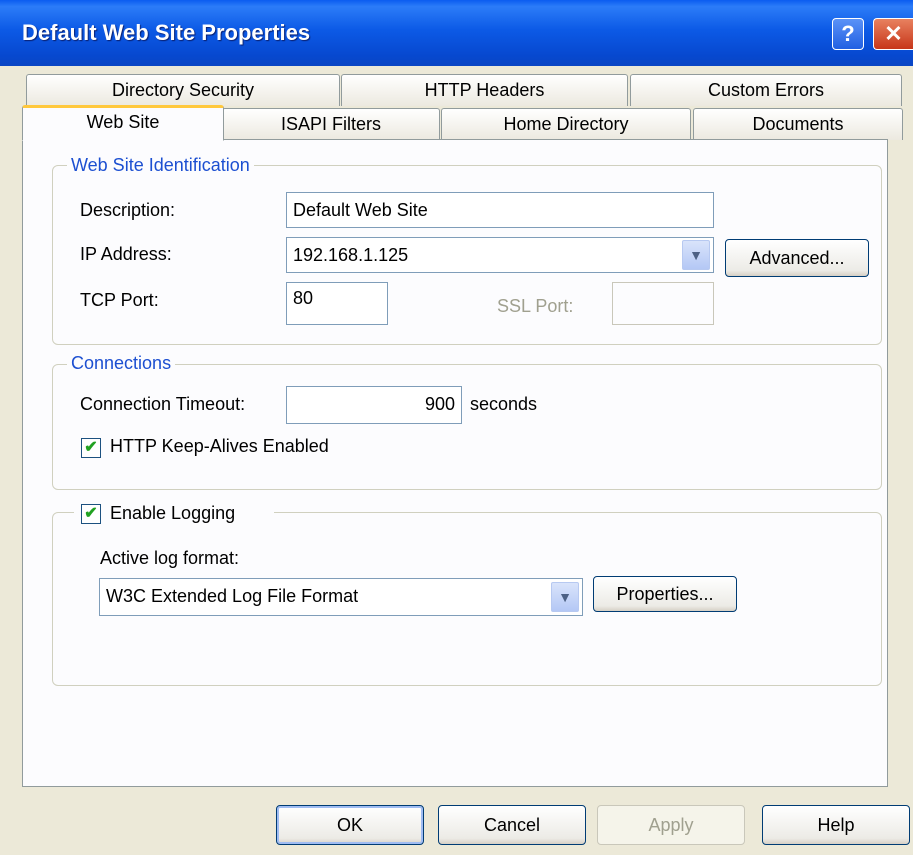  What do you see at coordinates (123, 123) in the screenshot?
I see `tab-web-site: Web Site` at bounding box center [123, 123].